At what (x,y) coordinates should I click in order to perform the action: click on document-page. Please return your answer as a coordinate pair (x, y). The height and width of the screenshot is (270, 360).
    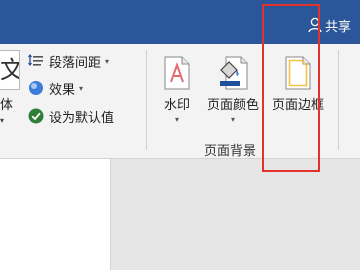
    Looking at the image, I should click on (55, 214).